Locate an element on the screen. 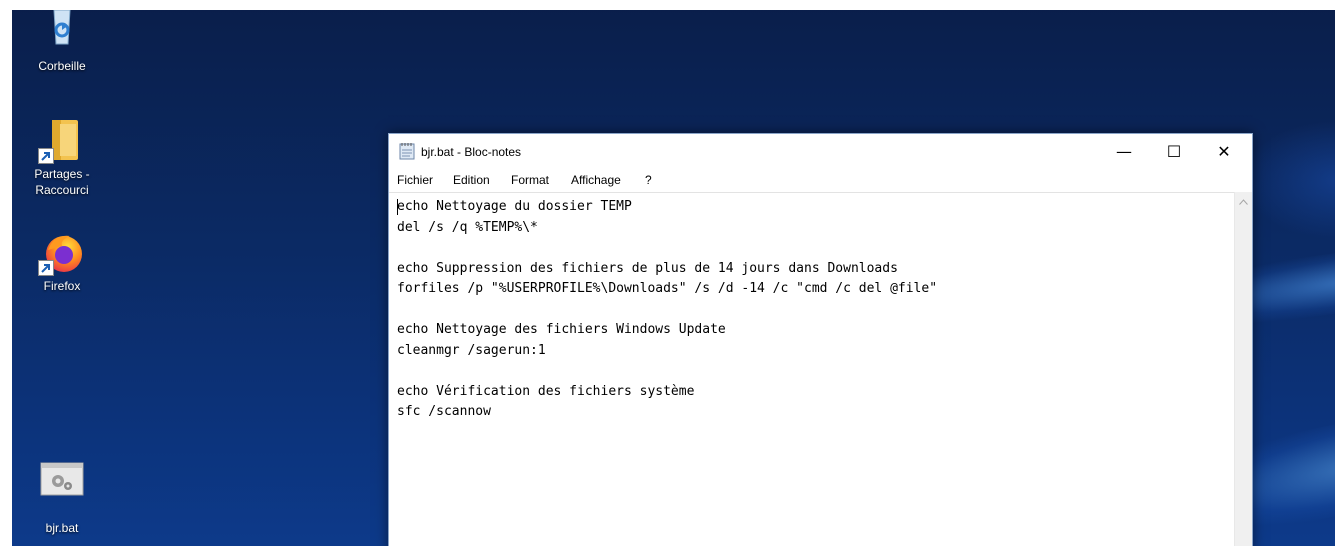  desktop-icon-label: bjr.bat is located at coordinates (62, 528).